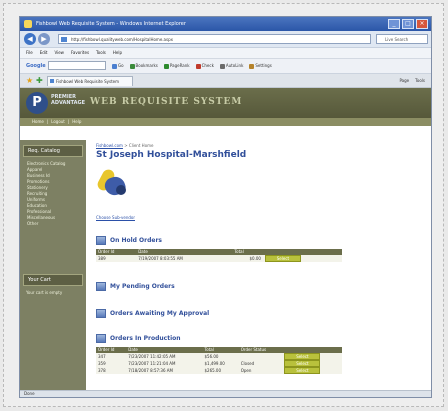 The width and height of the screenshot is (448, 411). What do you see at coordinates (111, 370) in the screenshot?
I see `order-id: 378` at bounding box center [111, 370].